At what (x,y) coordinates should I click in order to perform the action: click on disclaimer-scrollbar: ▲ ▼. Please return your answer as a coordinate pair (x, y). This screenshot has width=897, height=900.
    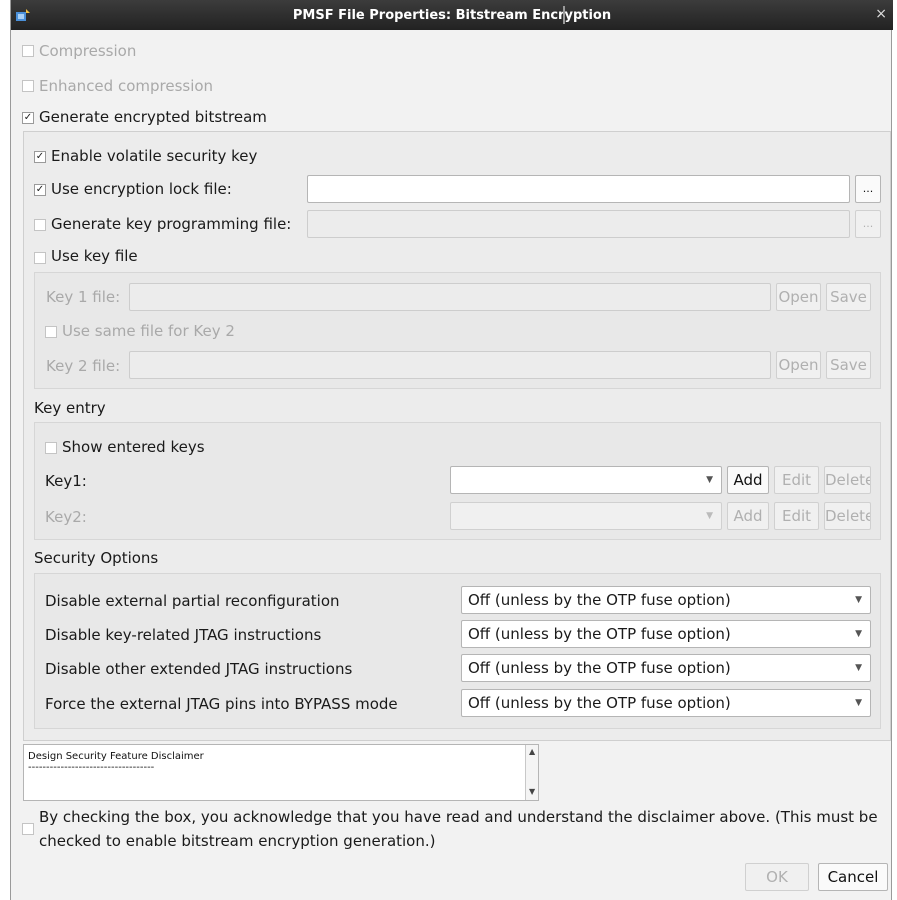
    Looking at the image, I should click on (531, 772).